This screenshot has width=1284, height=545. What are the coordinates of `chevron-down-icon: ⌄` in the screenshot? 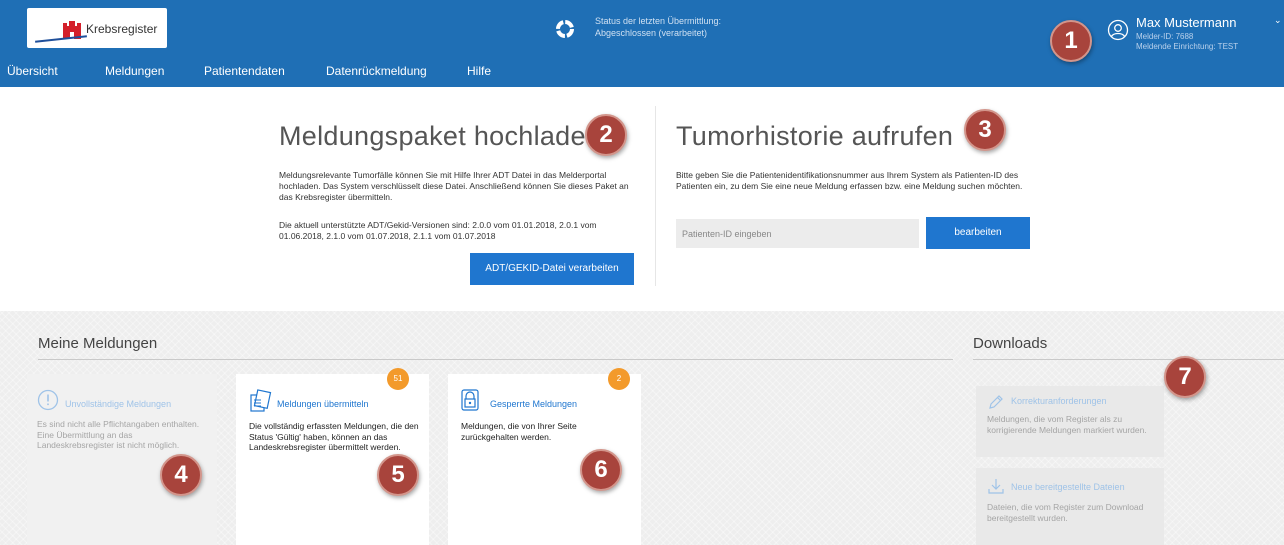 It's located at (1278, 20).